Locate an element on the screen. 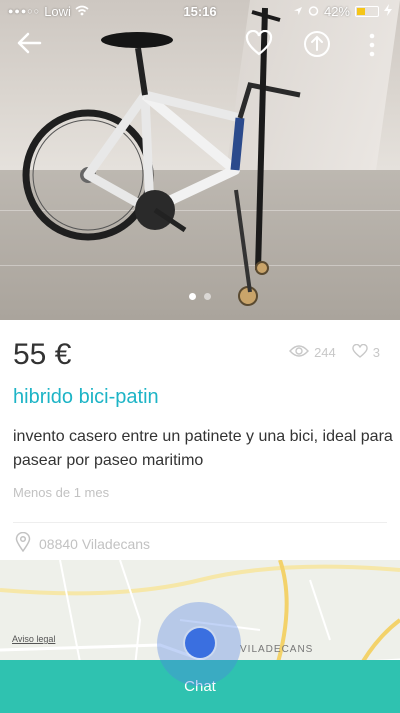 This screenshot has height=713, width=400. views-stat: 244 is located at coordinates (312, 352).